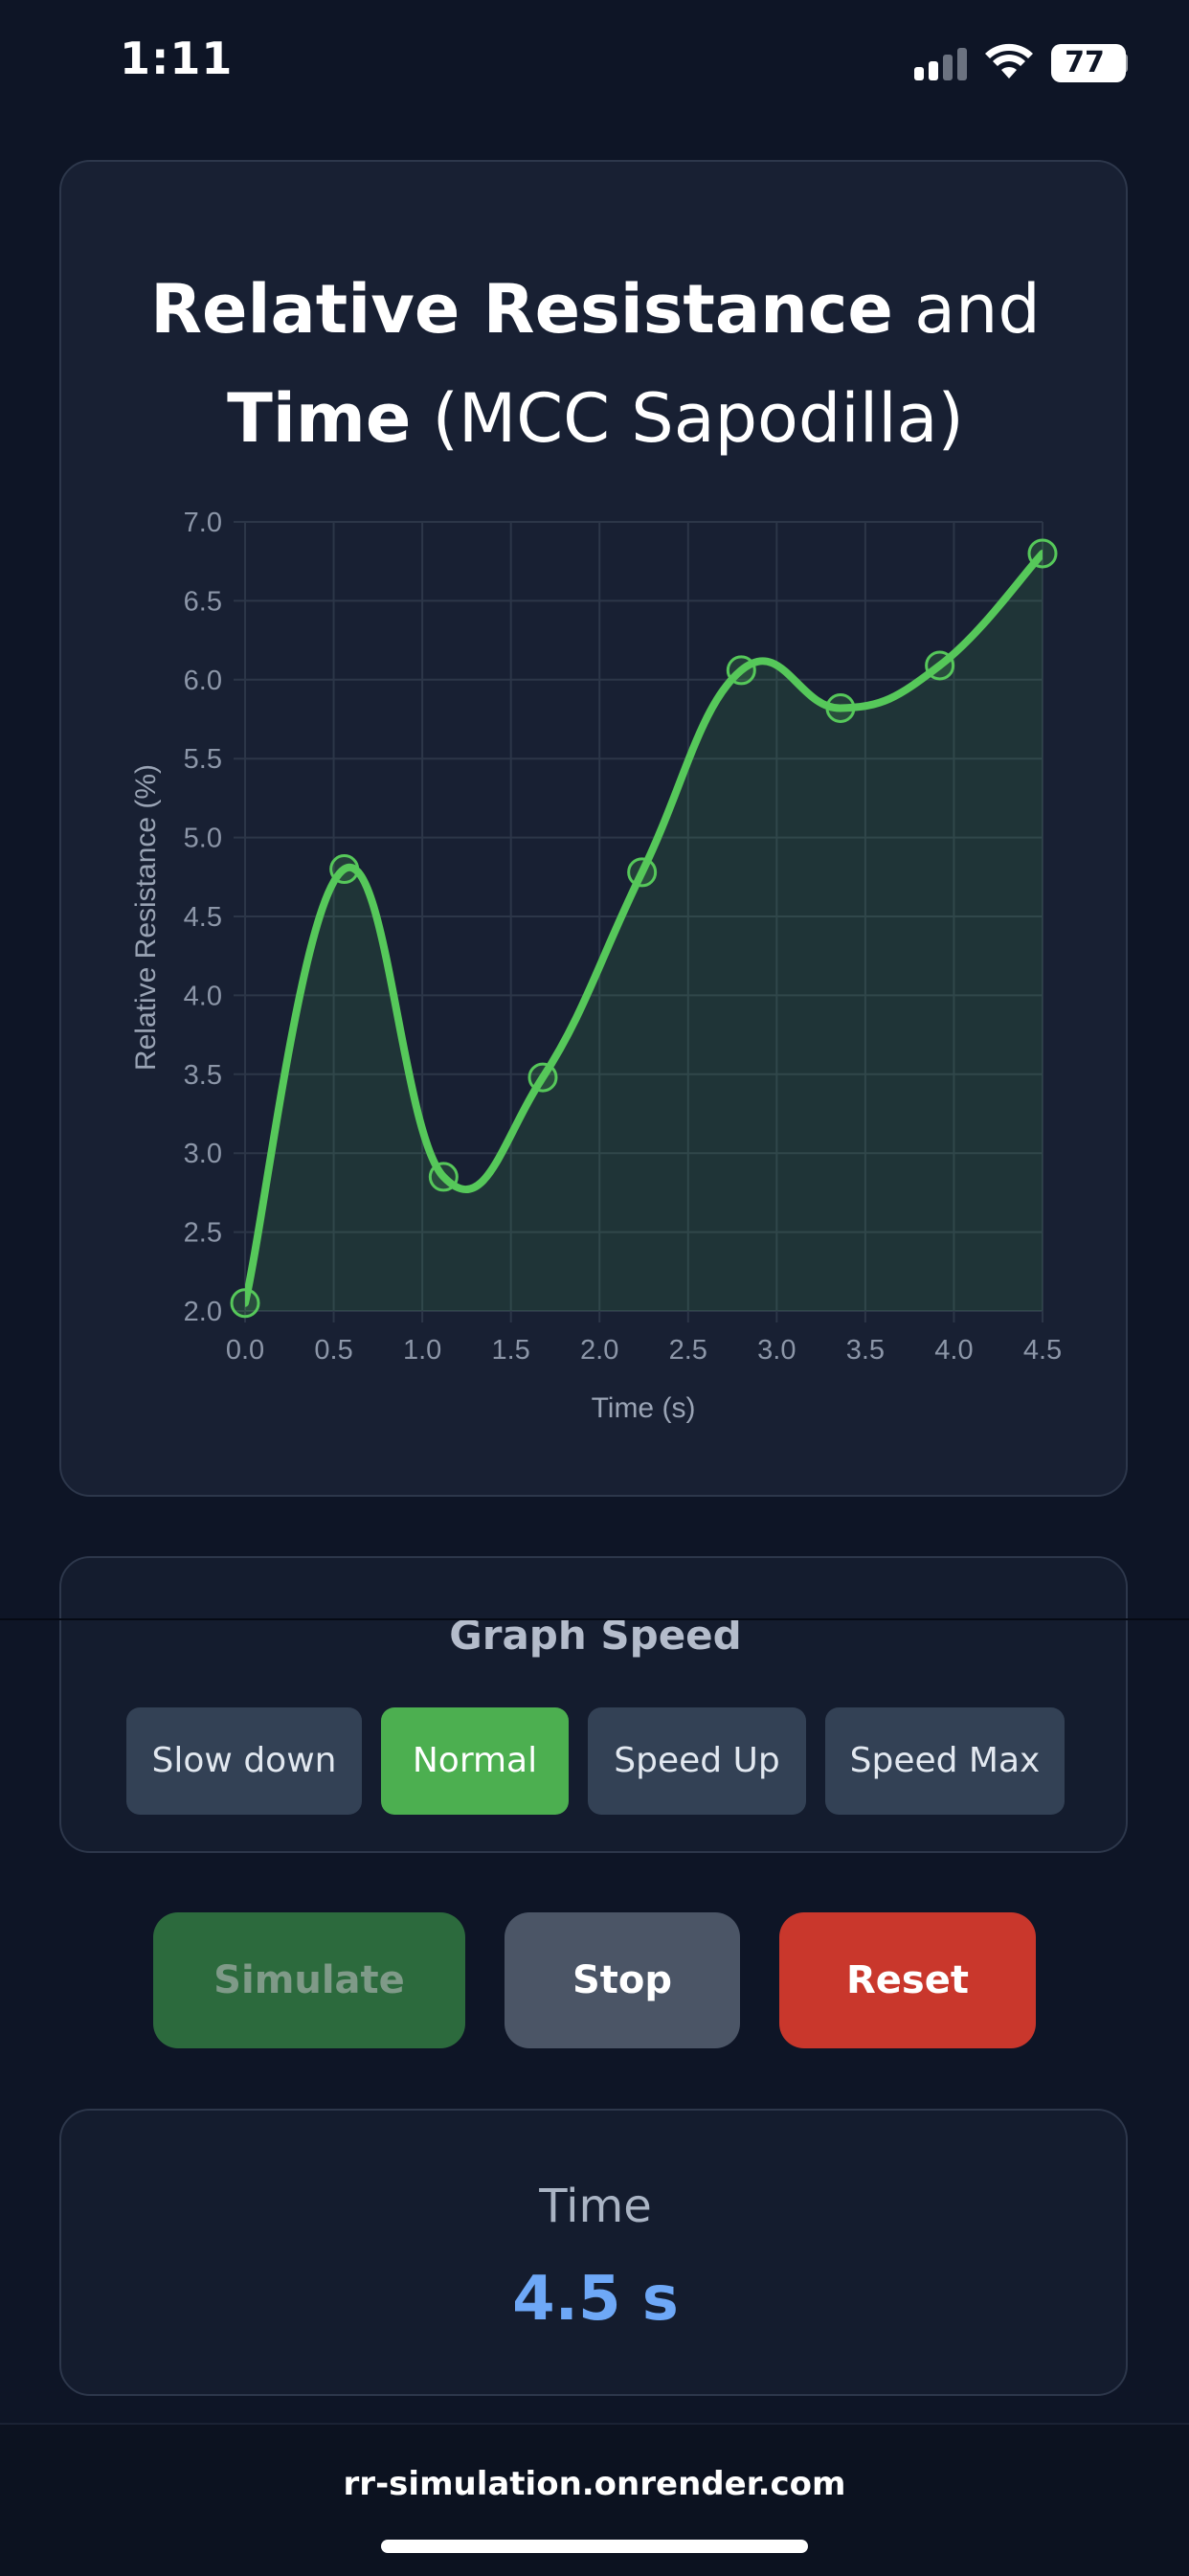 This screenshot has width=1189, height=2576. I want to click on chart-title-line-2: Time (MCC Sapodilla), so click(595, 418).